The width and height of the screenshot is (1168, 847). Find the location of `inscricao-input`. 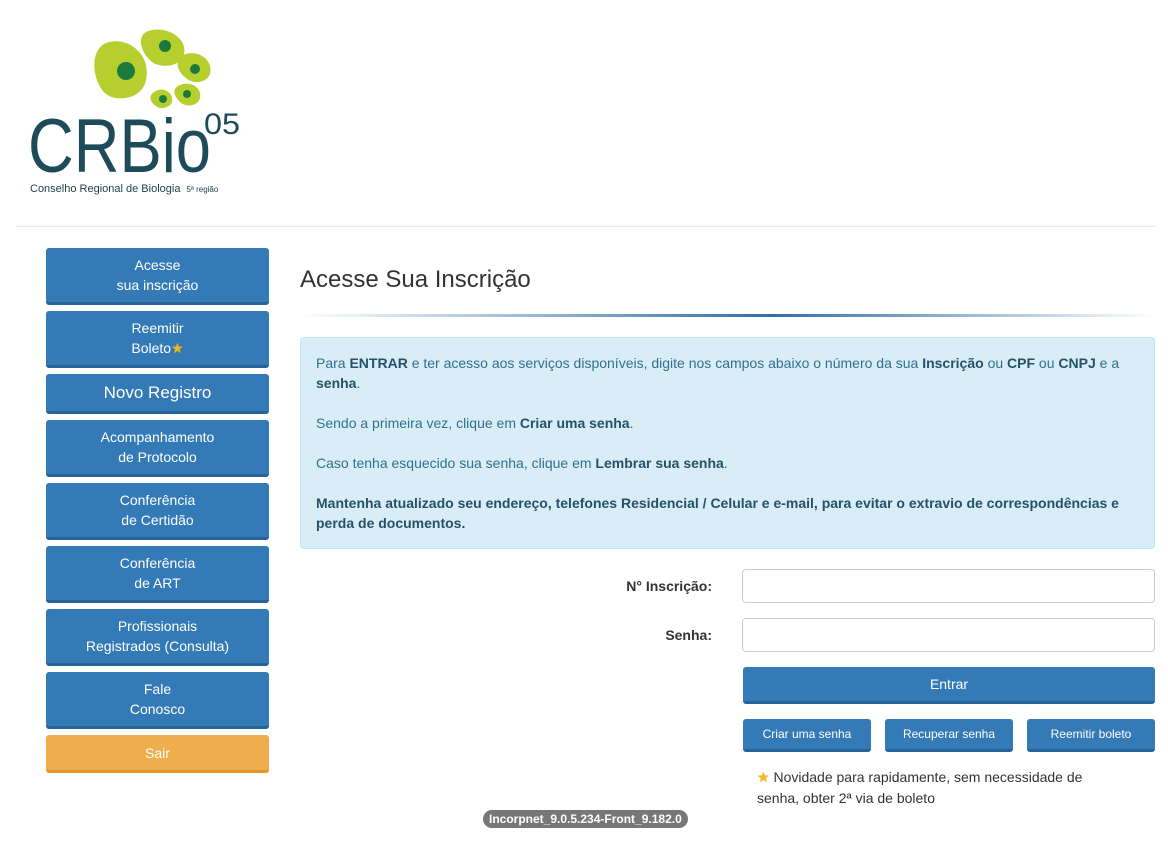

inscricao-input is located at coordinates (948, 586).